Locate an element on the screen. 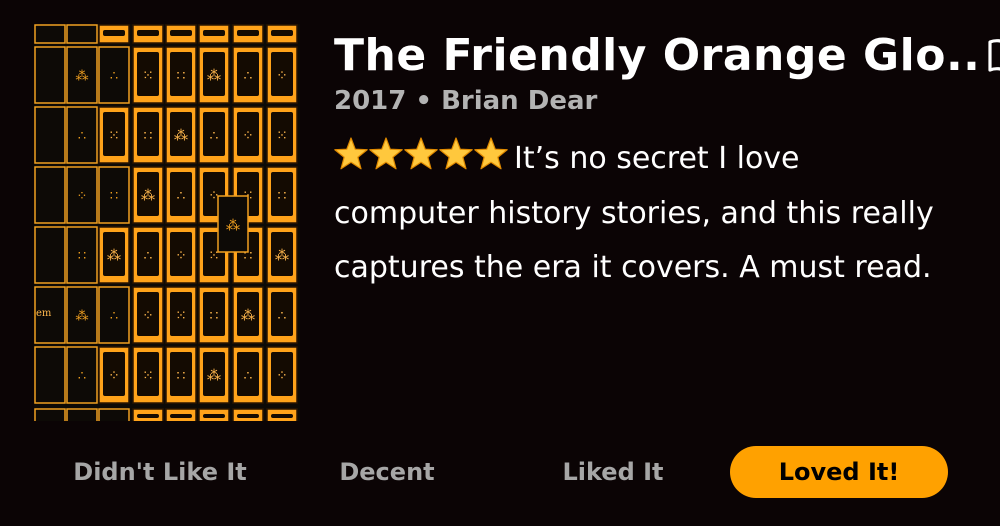  rating-options: Didn't Like It Decent Liked It Loved It! is located at coordinates (500, 472).